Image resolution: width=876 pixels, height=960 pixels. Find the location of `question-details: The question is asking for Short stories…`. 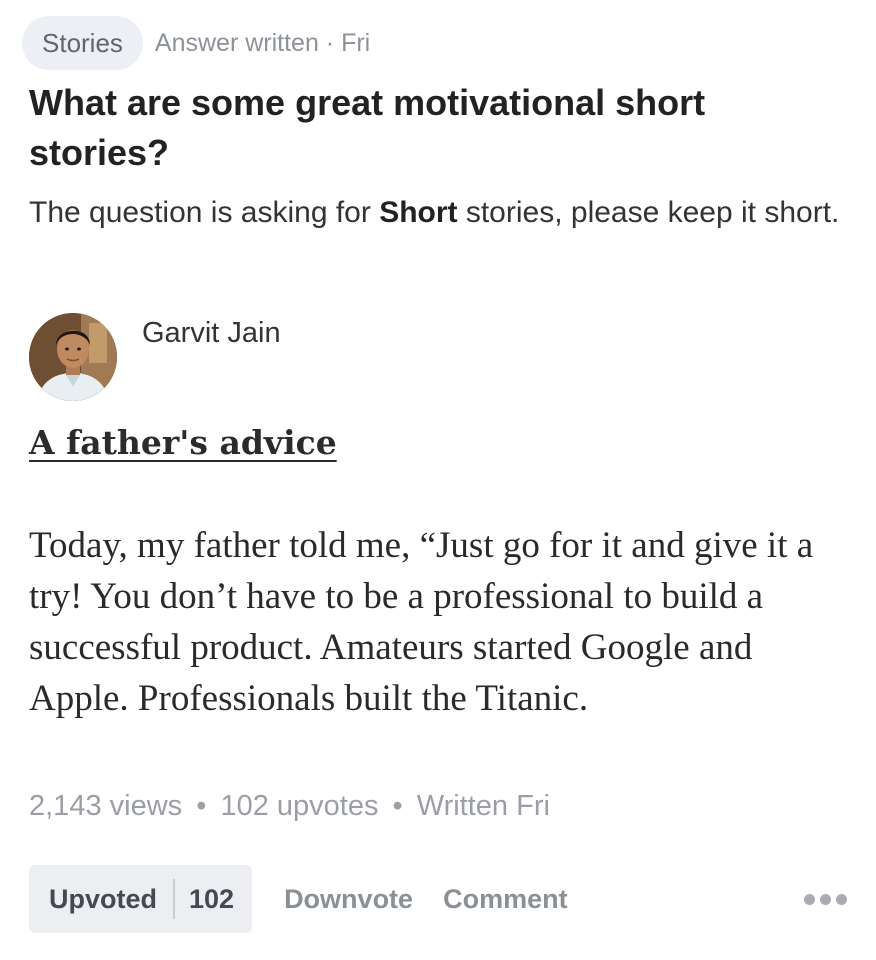

question-details: The question is asking for Short stories… is located at coordinates (444, 213).